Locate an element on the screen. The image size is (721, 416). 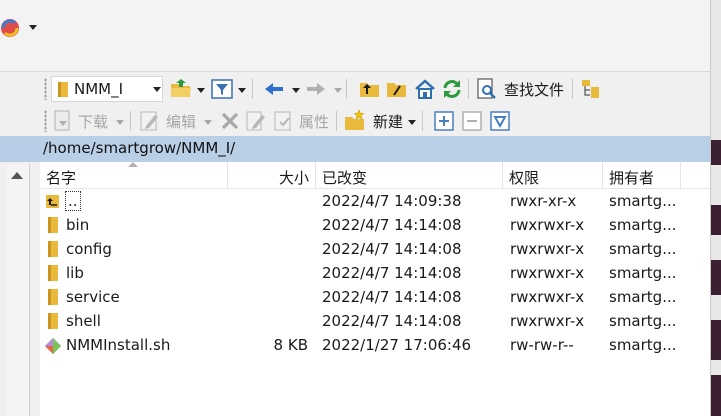
back-arrow-icon is located at coordinates (274, 89).